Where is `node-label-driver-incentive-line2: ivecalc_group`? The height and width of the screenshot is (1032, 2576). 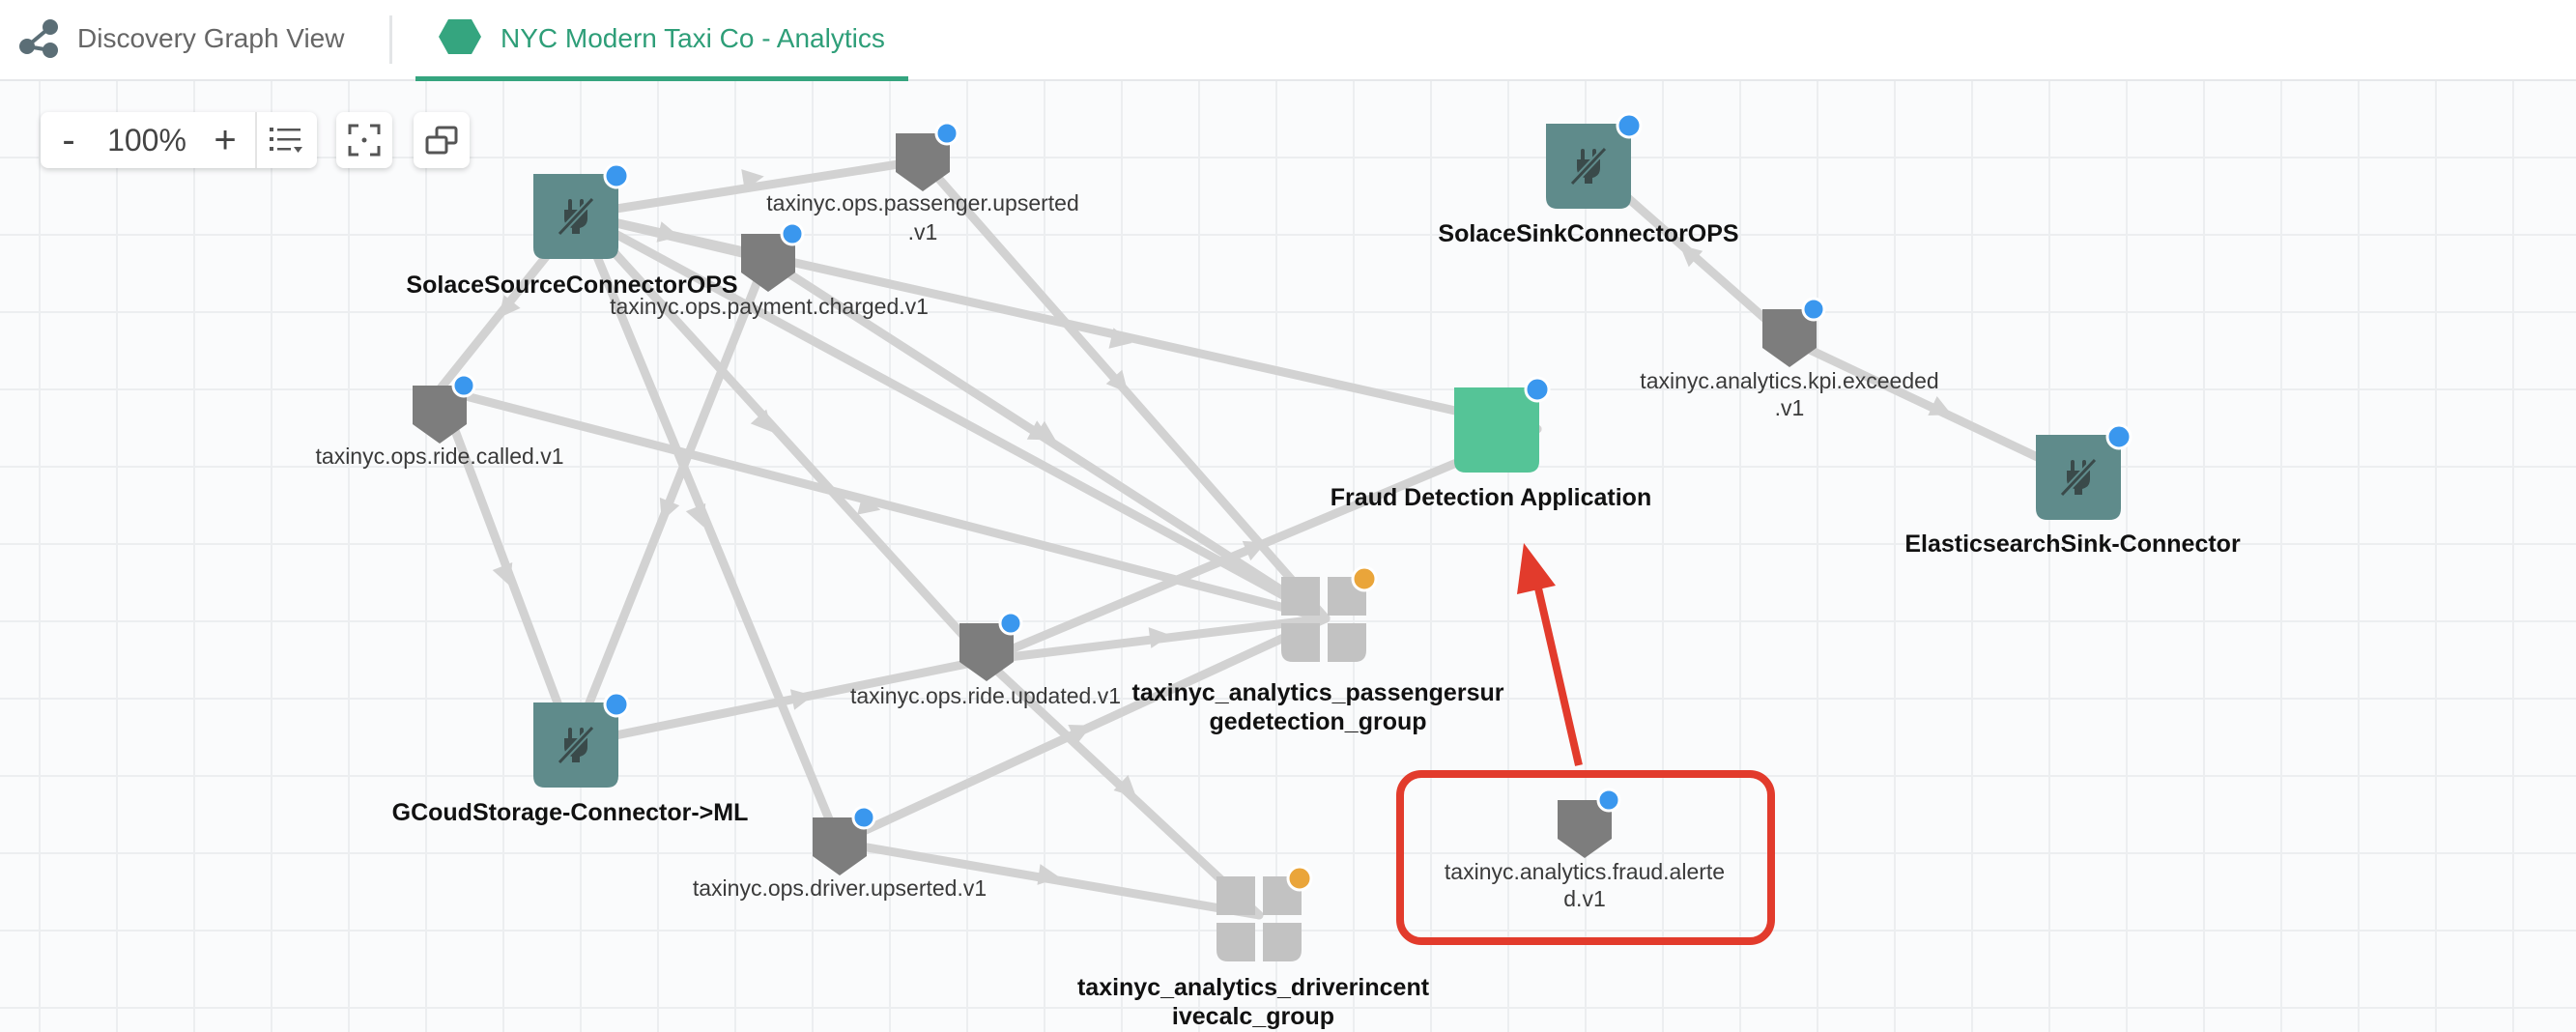 node-label-driver-incentive-line2: ivecalc_group is located at coordinates (1253, 1016).